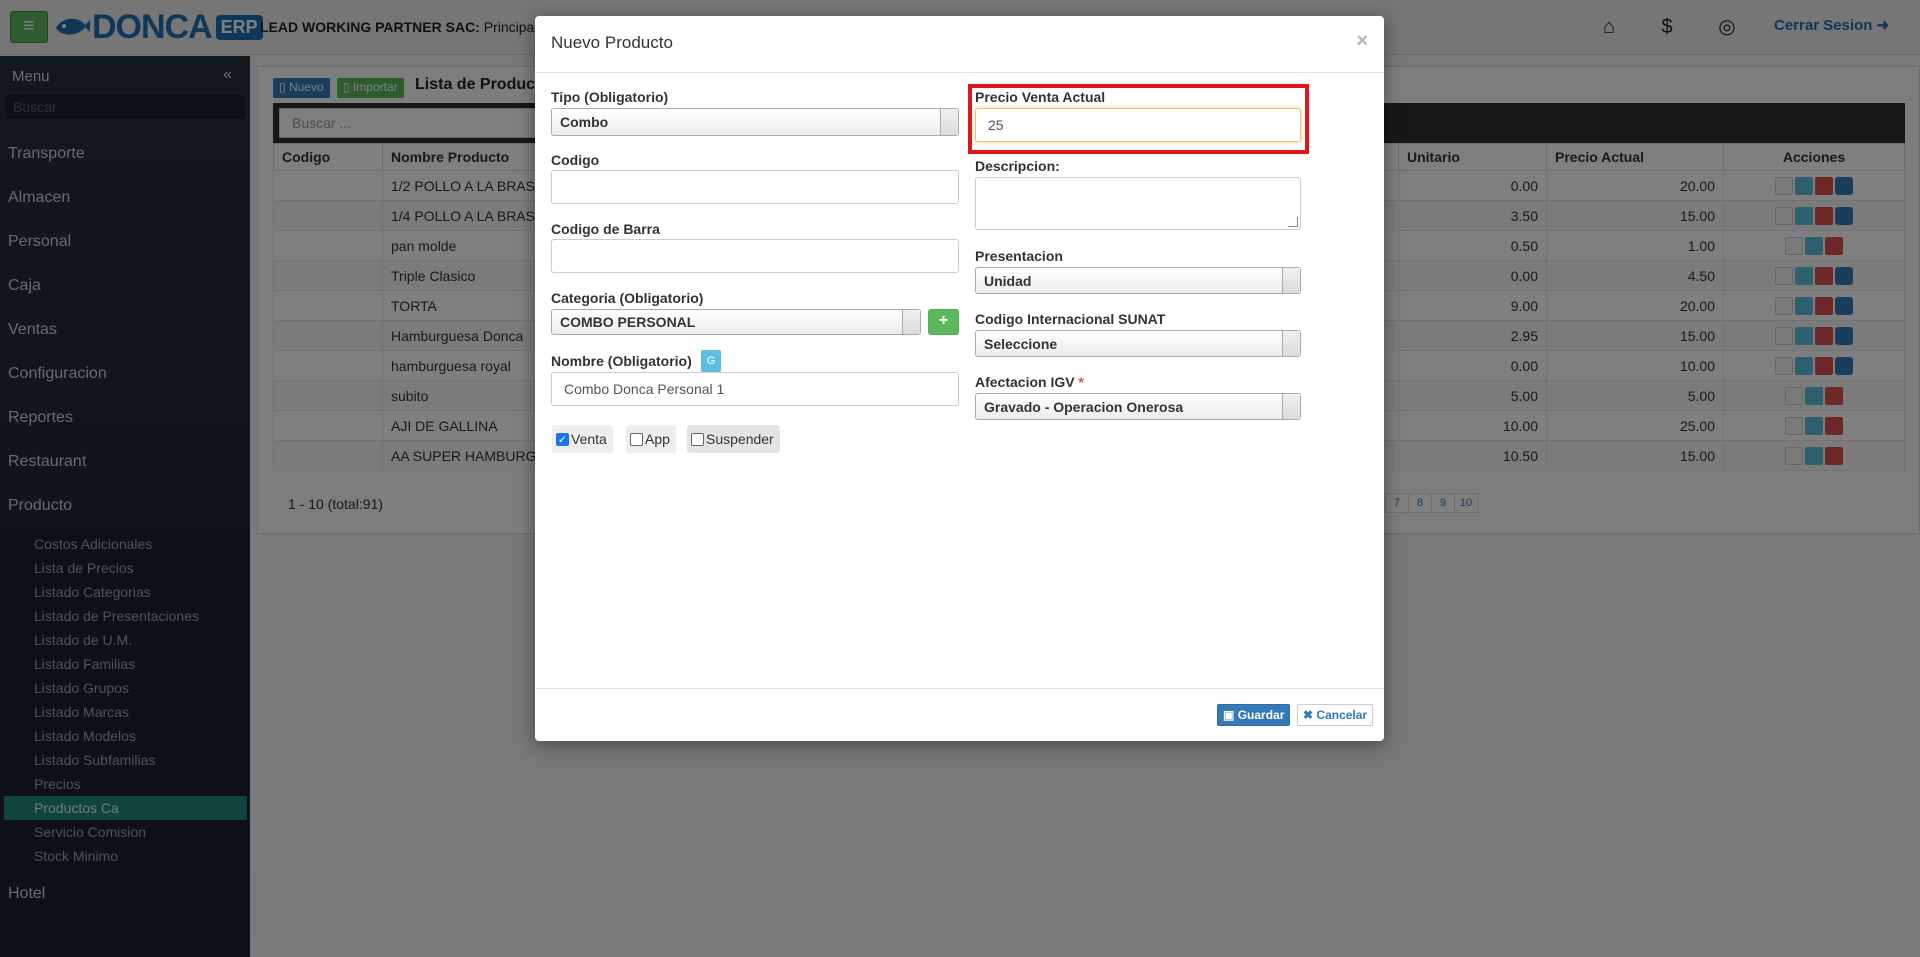  What do you see at coordinates (1070, 319) in the screenshot?
I see `sunat-label: Codigo Internacional SUNAT` at bounding box center [1070, 319].